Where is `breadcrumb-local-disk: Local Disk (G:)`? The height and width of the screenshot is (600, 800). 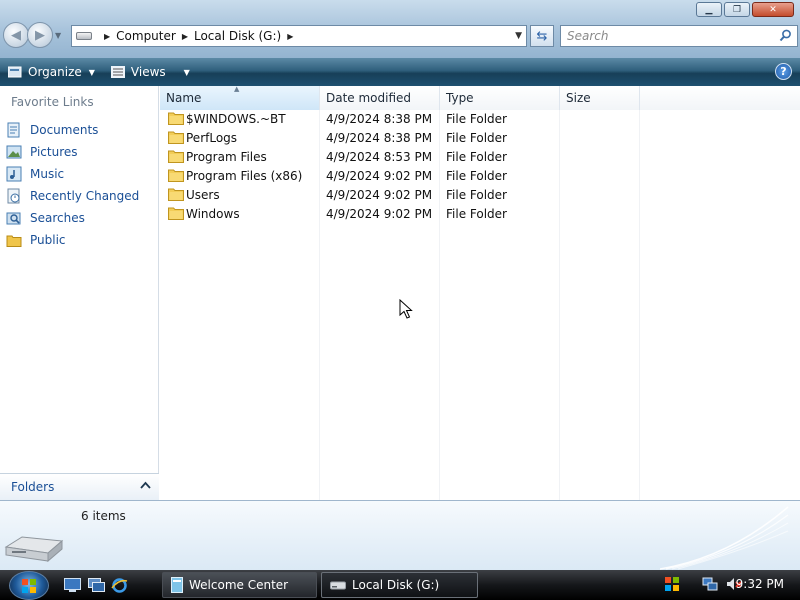 breadcrumb-local-disk: Local Disk (G:) is located at coordinates (237, 36).